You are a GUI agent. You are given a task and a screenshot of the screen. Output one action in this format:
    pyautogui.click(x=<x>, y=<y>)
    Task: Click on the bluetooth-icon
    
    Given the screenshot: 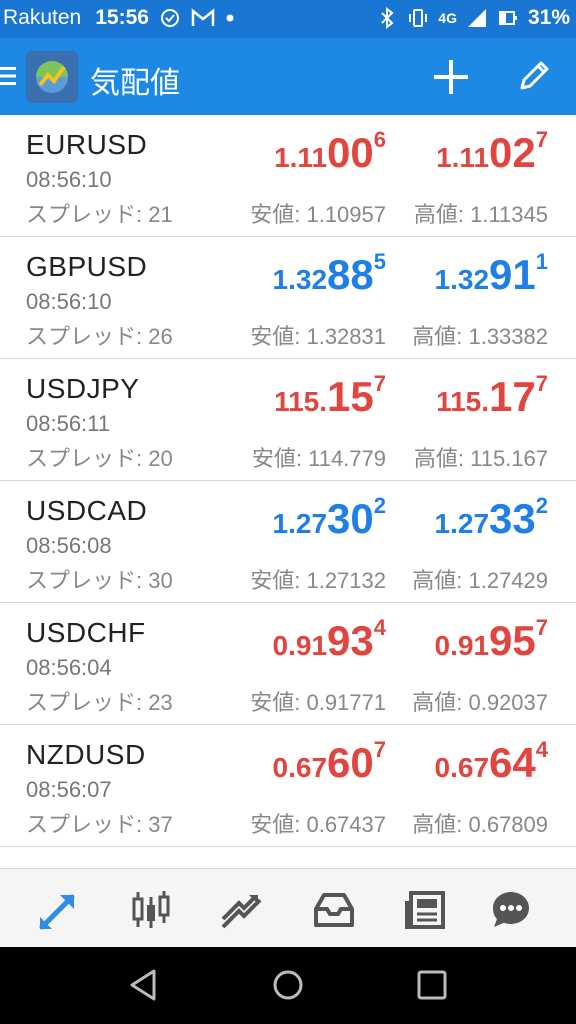 What is the action you would take?
    pyautogui.click(x=387, y=18)
    